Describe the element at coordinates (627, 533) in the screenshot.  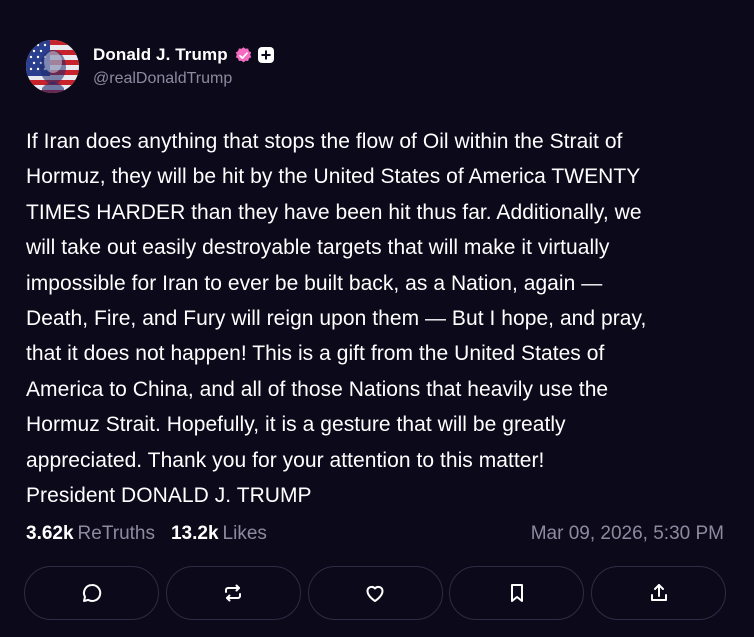
I see `post-timestamp: Mar 09, 2026, 5:30 PM` at that location.